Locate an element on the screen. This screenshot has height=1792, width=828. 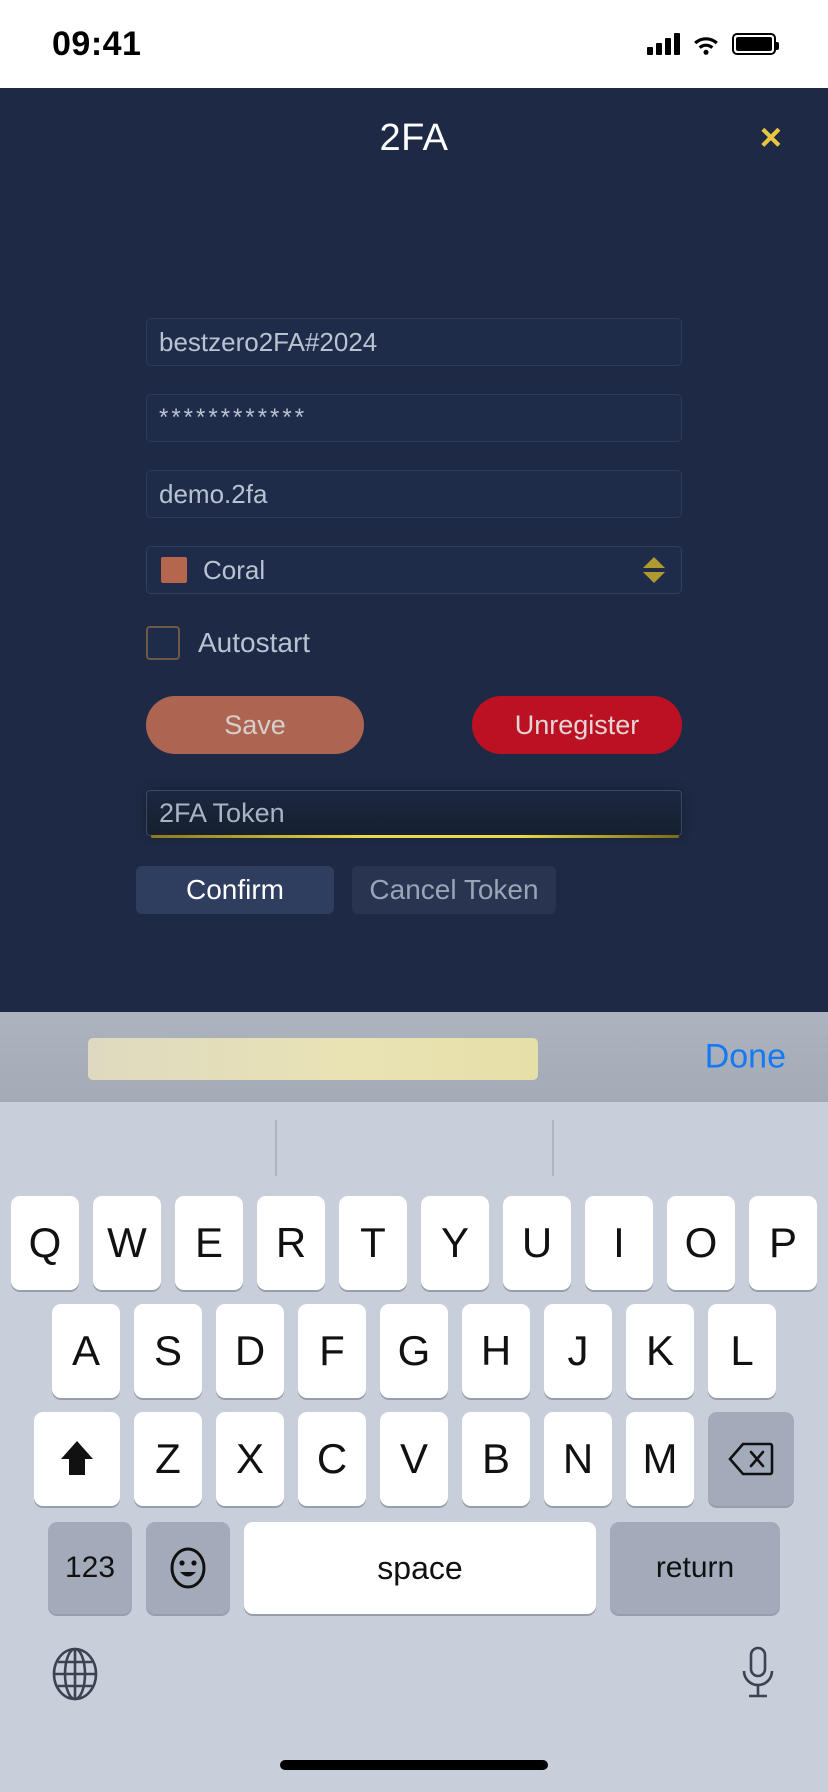
keyboard-accessory-bar: Done is located at coordinates (414, 1057).